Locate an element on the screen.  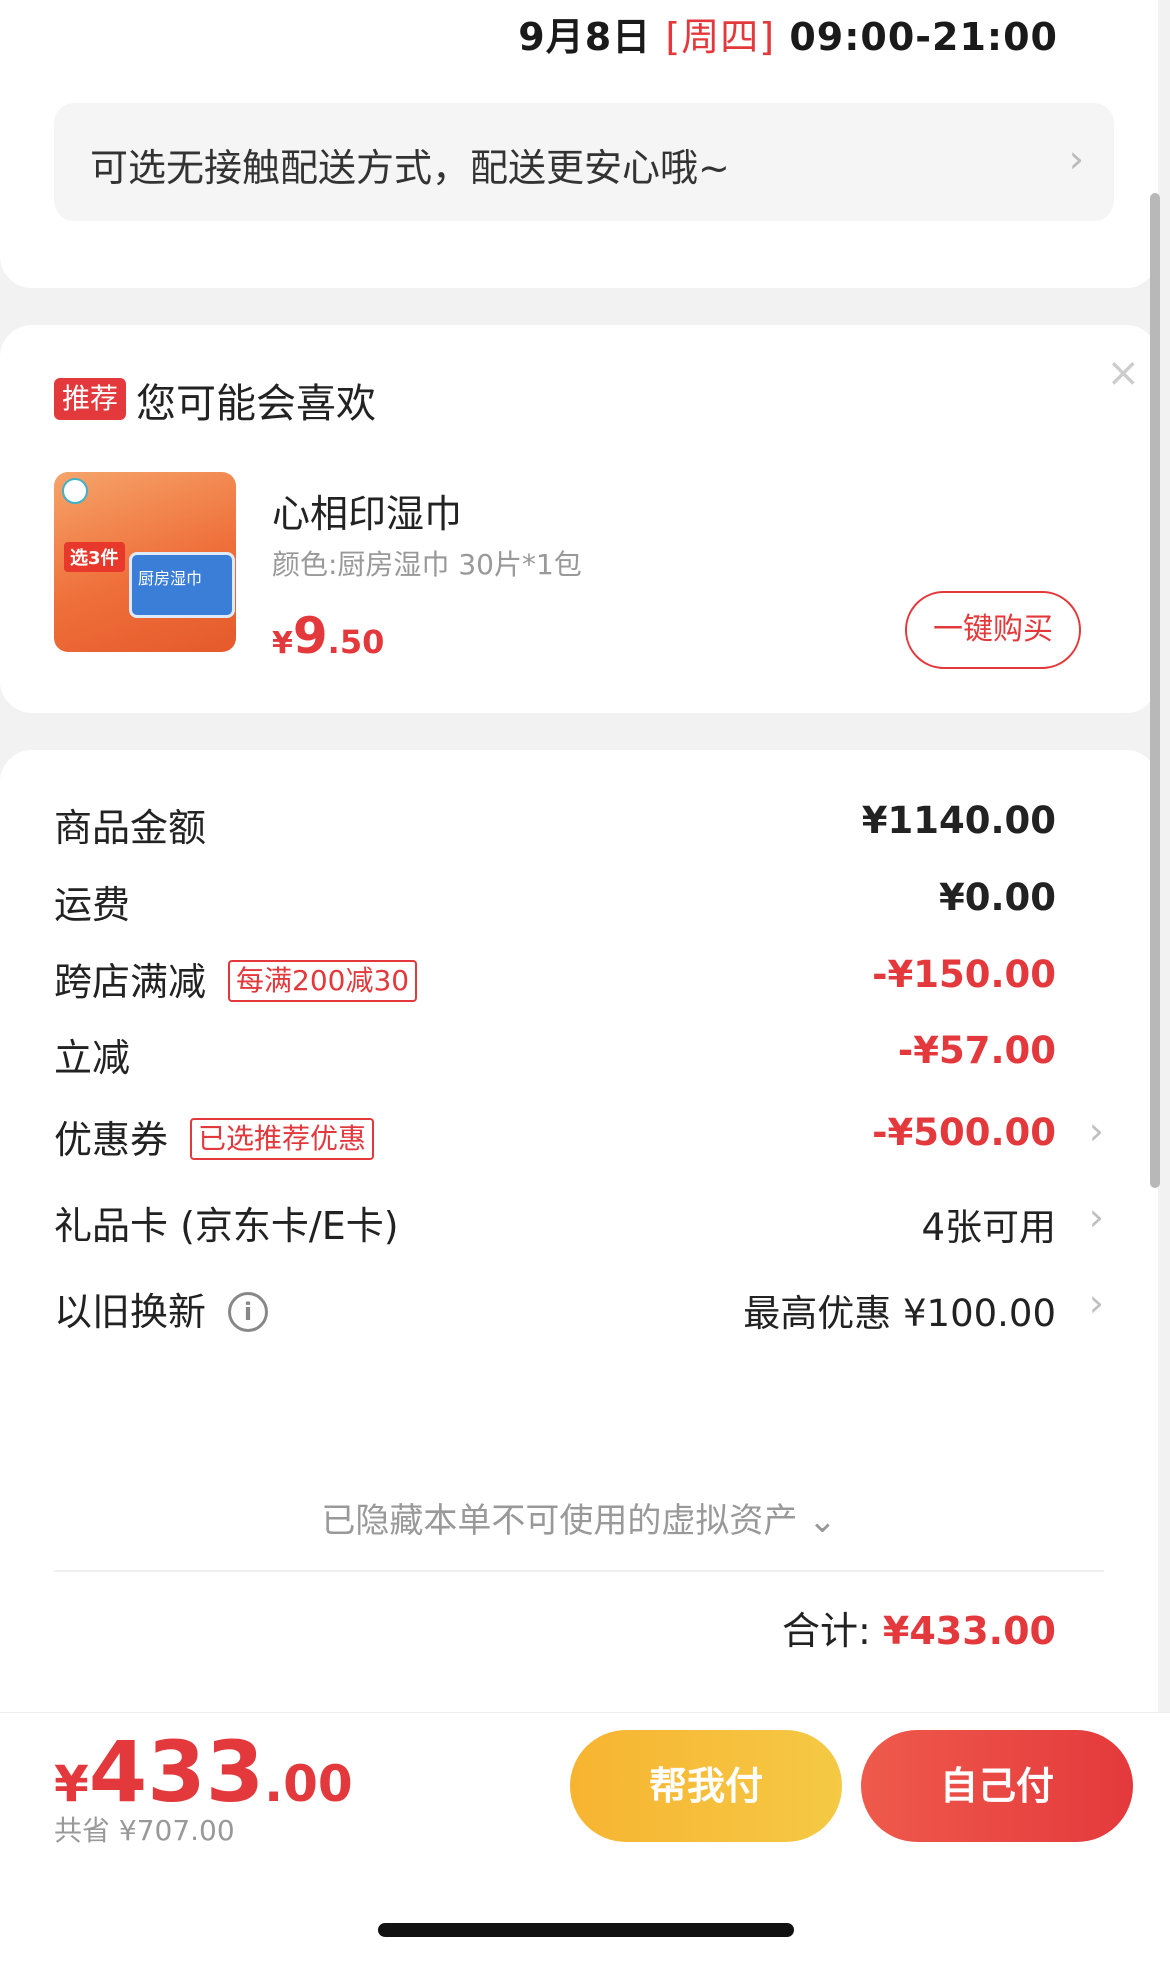
row-instant-discount: 立减 -¥57.00 is located at coordinates (579, 1057).